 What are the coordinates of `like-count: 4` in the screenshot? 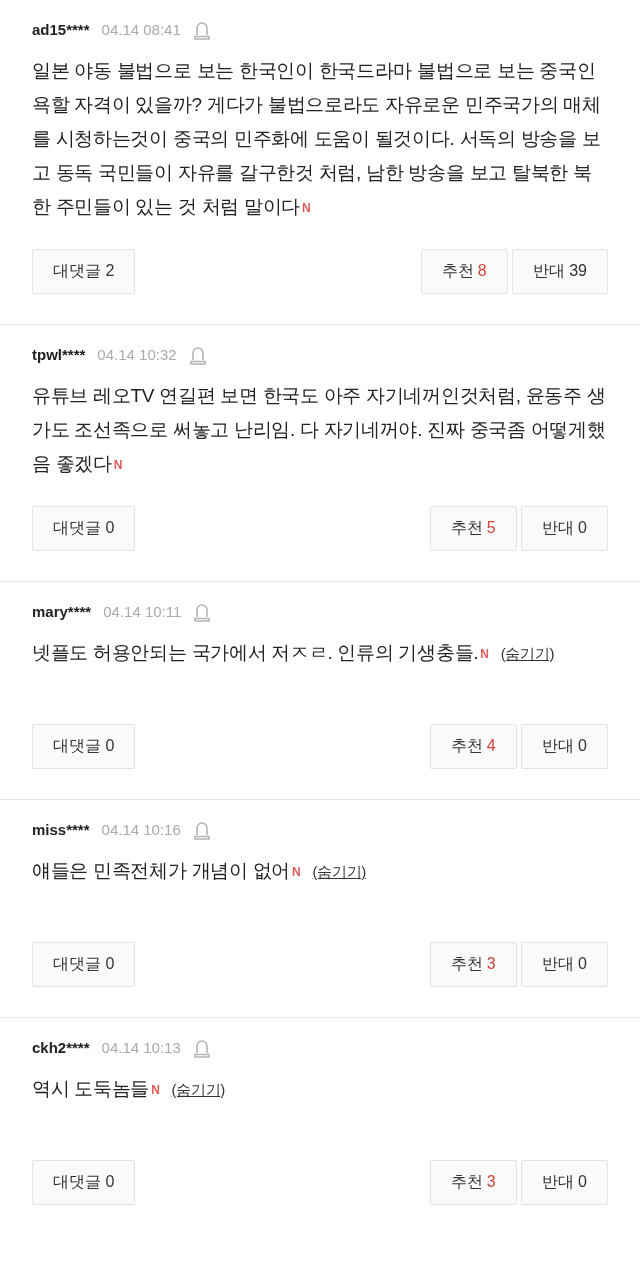 It's located at (491, 746).